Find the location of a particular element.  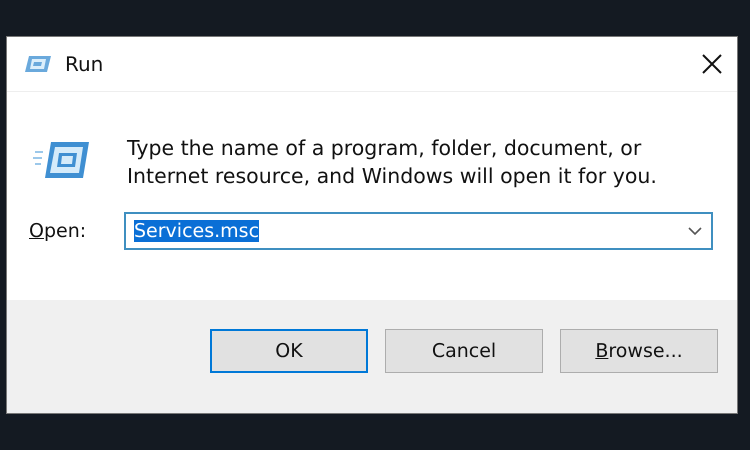

close-icon is located at coordinates (712, 64).